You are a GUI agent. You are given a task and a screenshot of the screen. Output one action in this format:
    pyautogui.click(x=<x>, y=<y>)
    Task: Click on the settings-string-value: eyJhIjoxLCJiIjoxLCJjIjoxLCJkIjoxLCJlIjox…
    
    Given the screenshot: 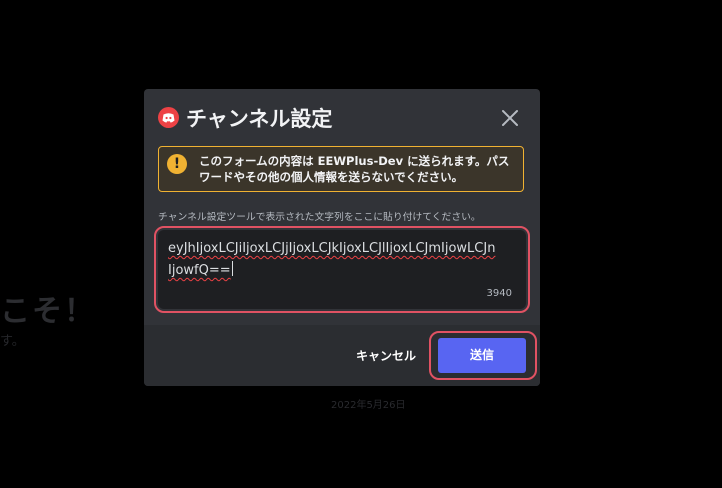 What is the action you would take?
    pyautogui.click(x=332, y=259)
    